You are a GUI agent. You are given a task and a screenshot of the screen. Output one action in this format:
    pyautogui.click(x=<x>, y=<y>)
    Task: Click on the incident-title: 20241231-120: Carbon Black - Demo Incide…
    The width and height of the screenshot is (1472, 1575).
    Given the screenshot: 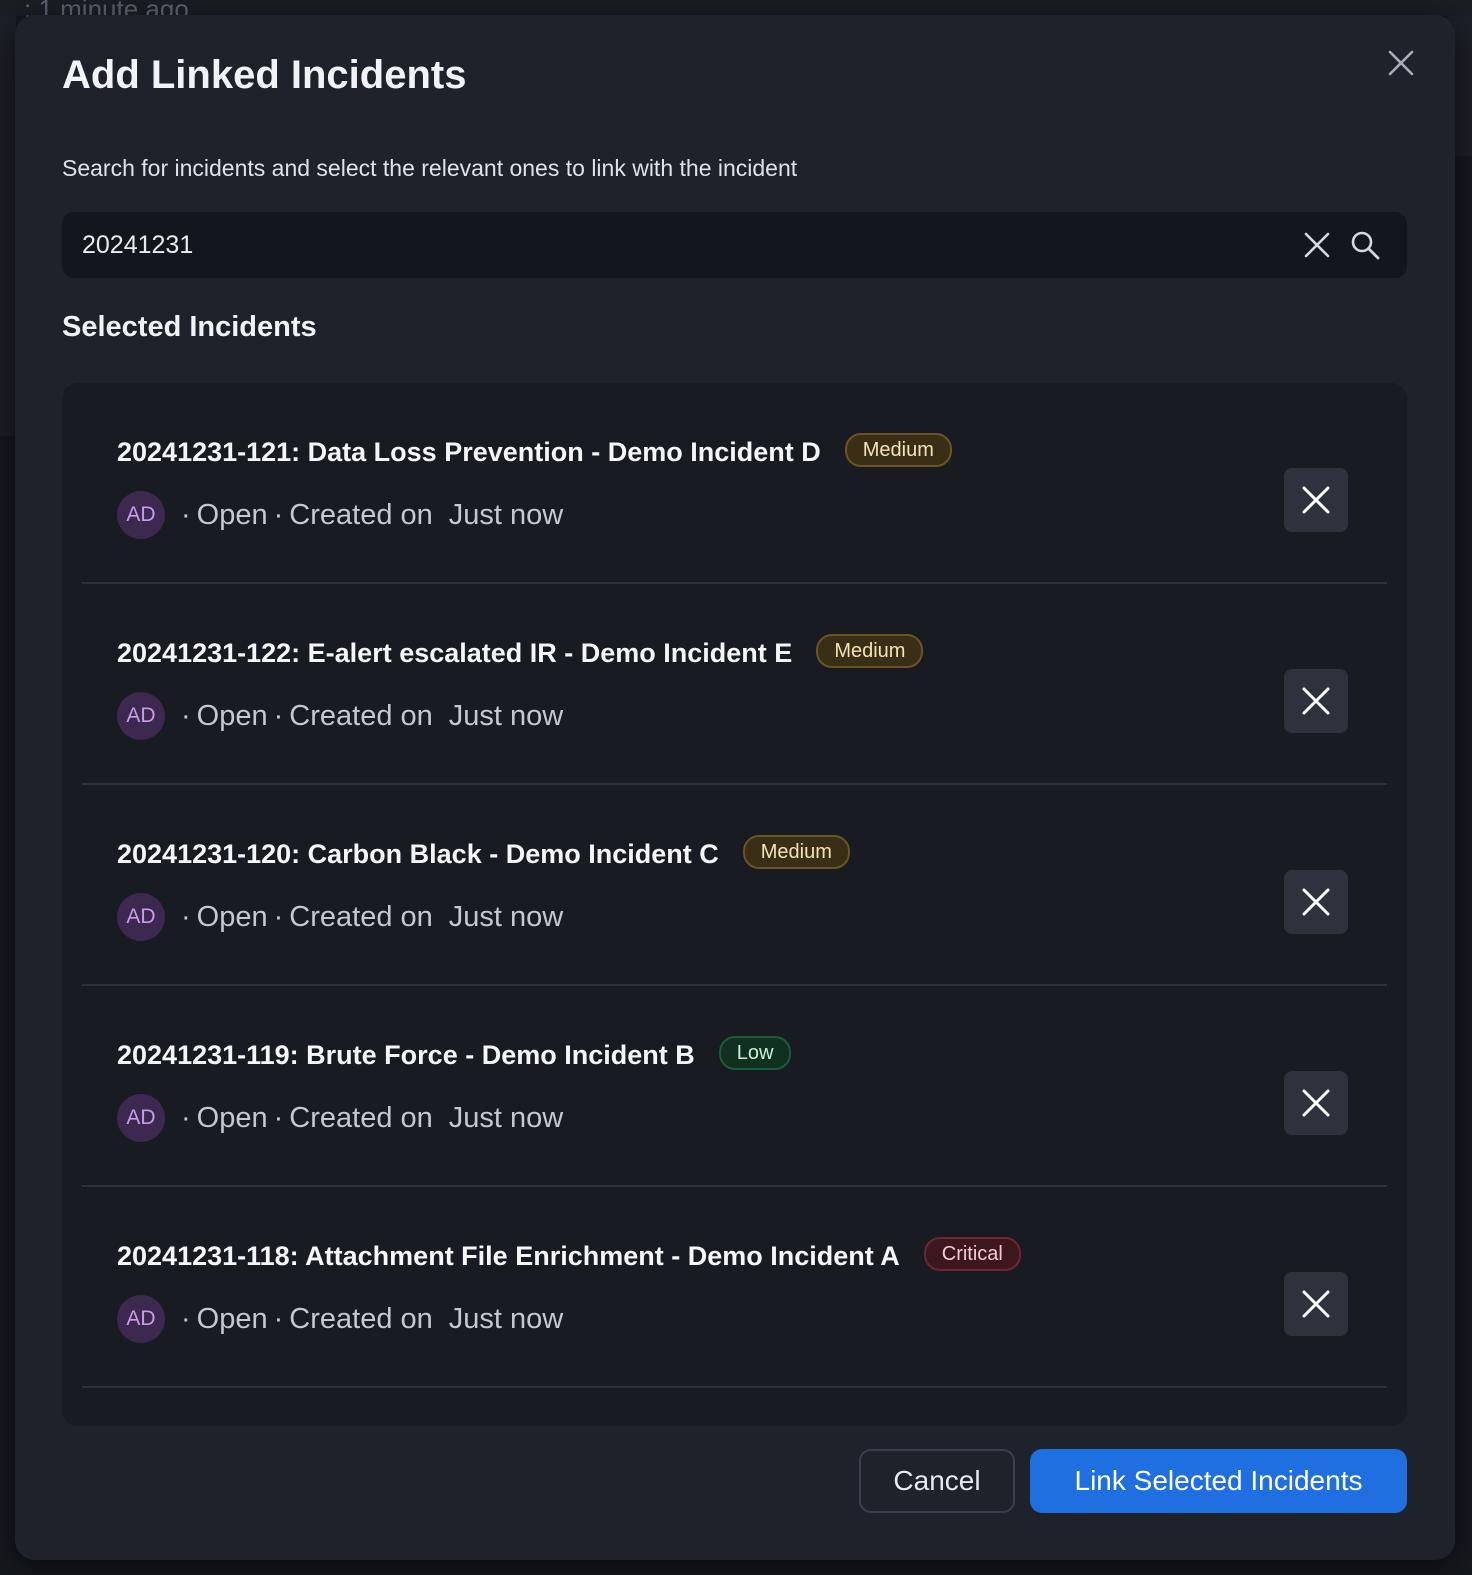 What is the action you would take?
    pyautogui.click(x=418, y=853)
    